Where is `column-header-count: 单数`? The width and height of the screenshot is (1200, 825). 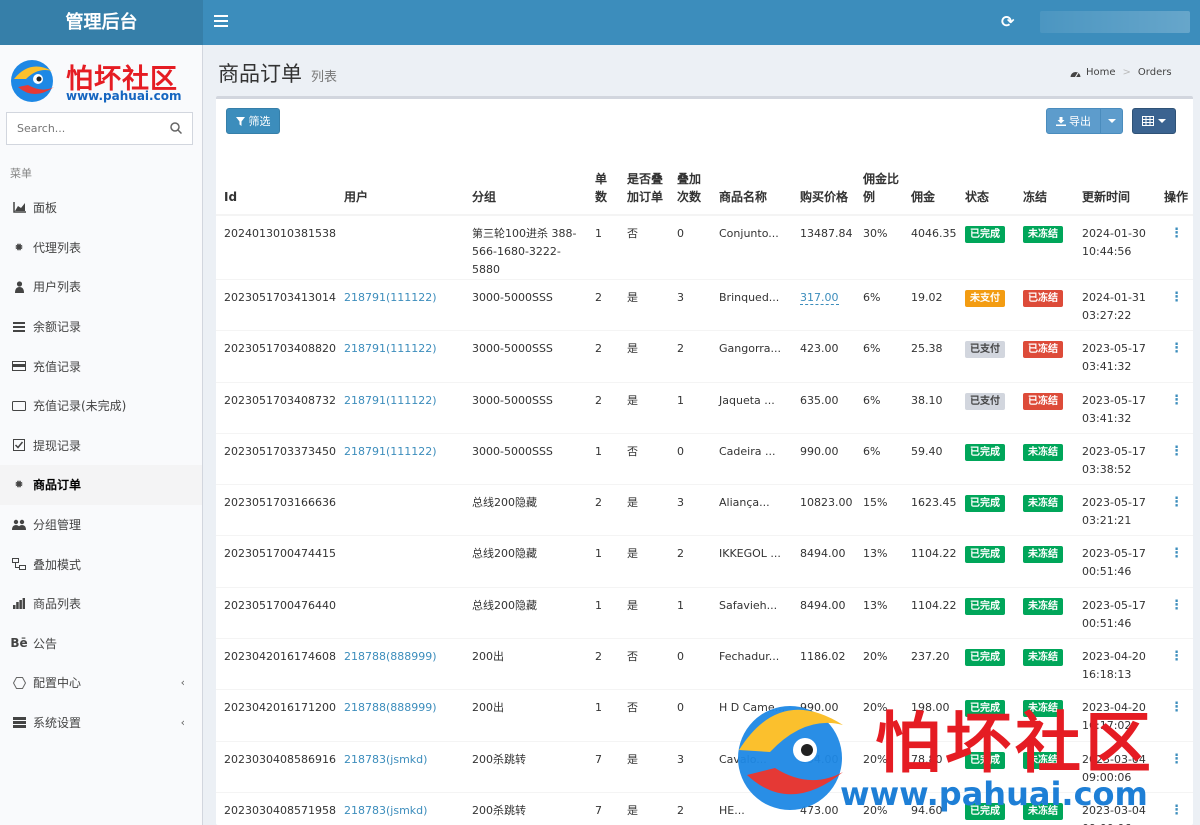
column-header-count: 单数 is located at coordinates (603, 181).